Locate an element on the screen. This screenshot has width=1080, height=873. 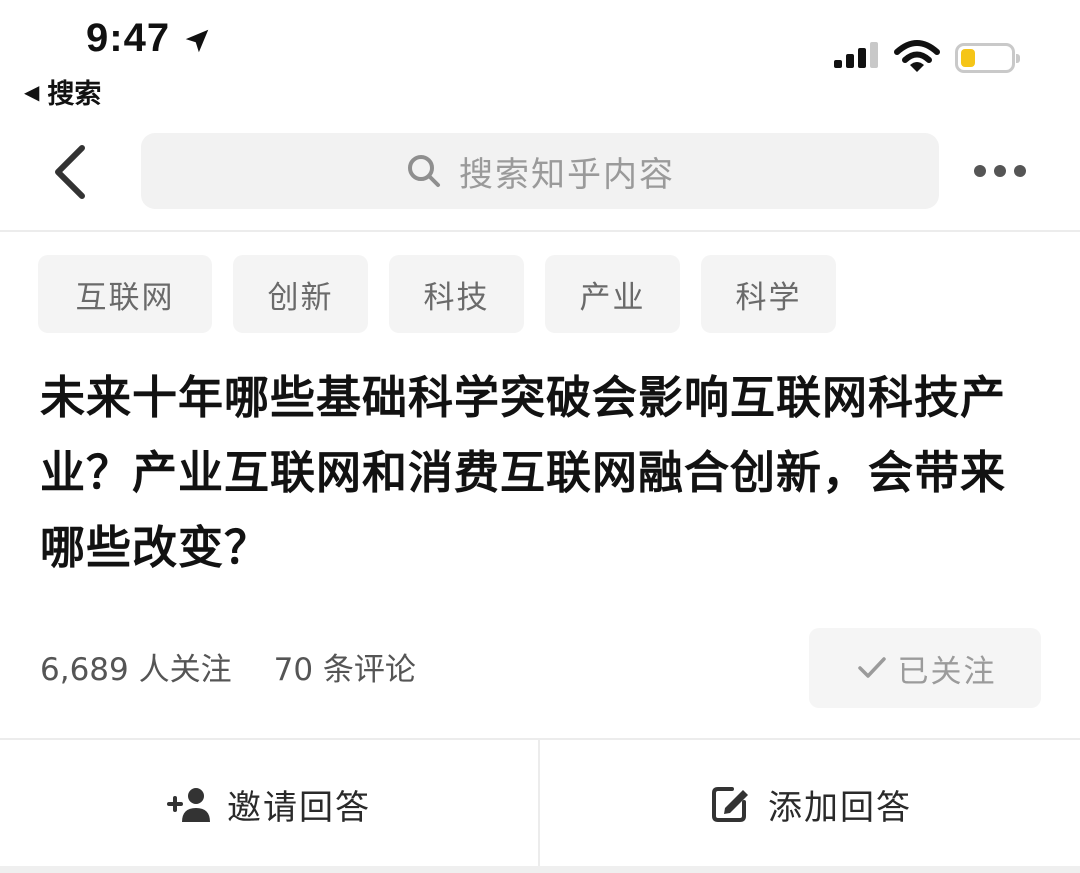
status-time: 9:47 is located at coordinates (128, 38).